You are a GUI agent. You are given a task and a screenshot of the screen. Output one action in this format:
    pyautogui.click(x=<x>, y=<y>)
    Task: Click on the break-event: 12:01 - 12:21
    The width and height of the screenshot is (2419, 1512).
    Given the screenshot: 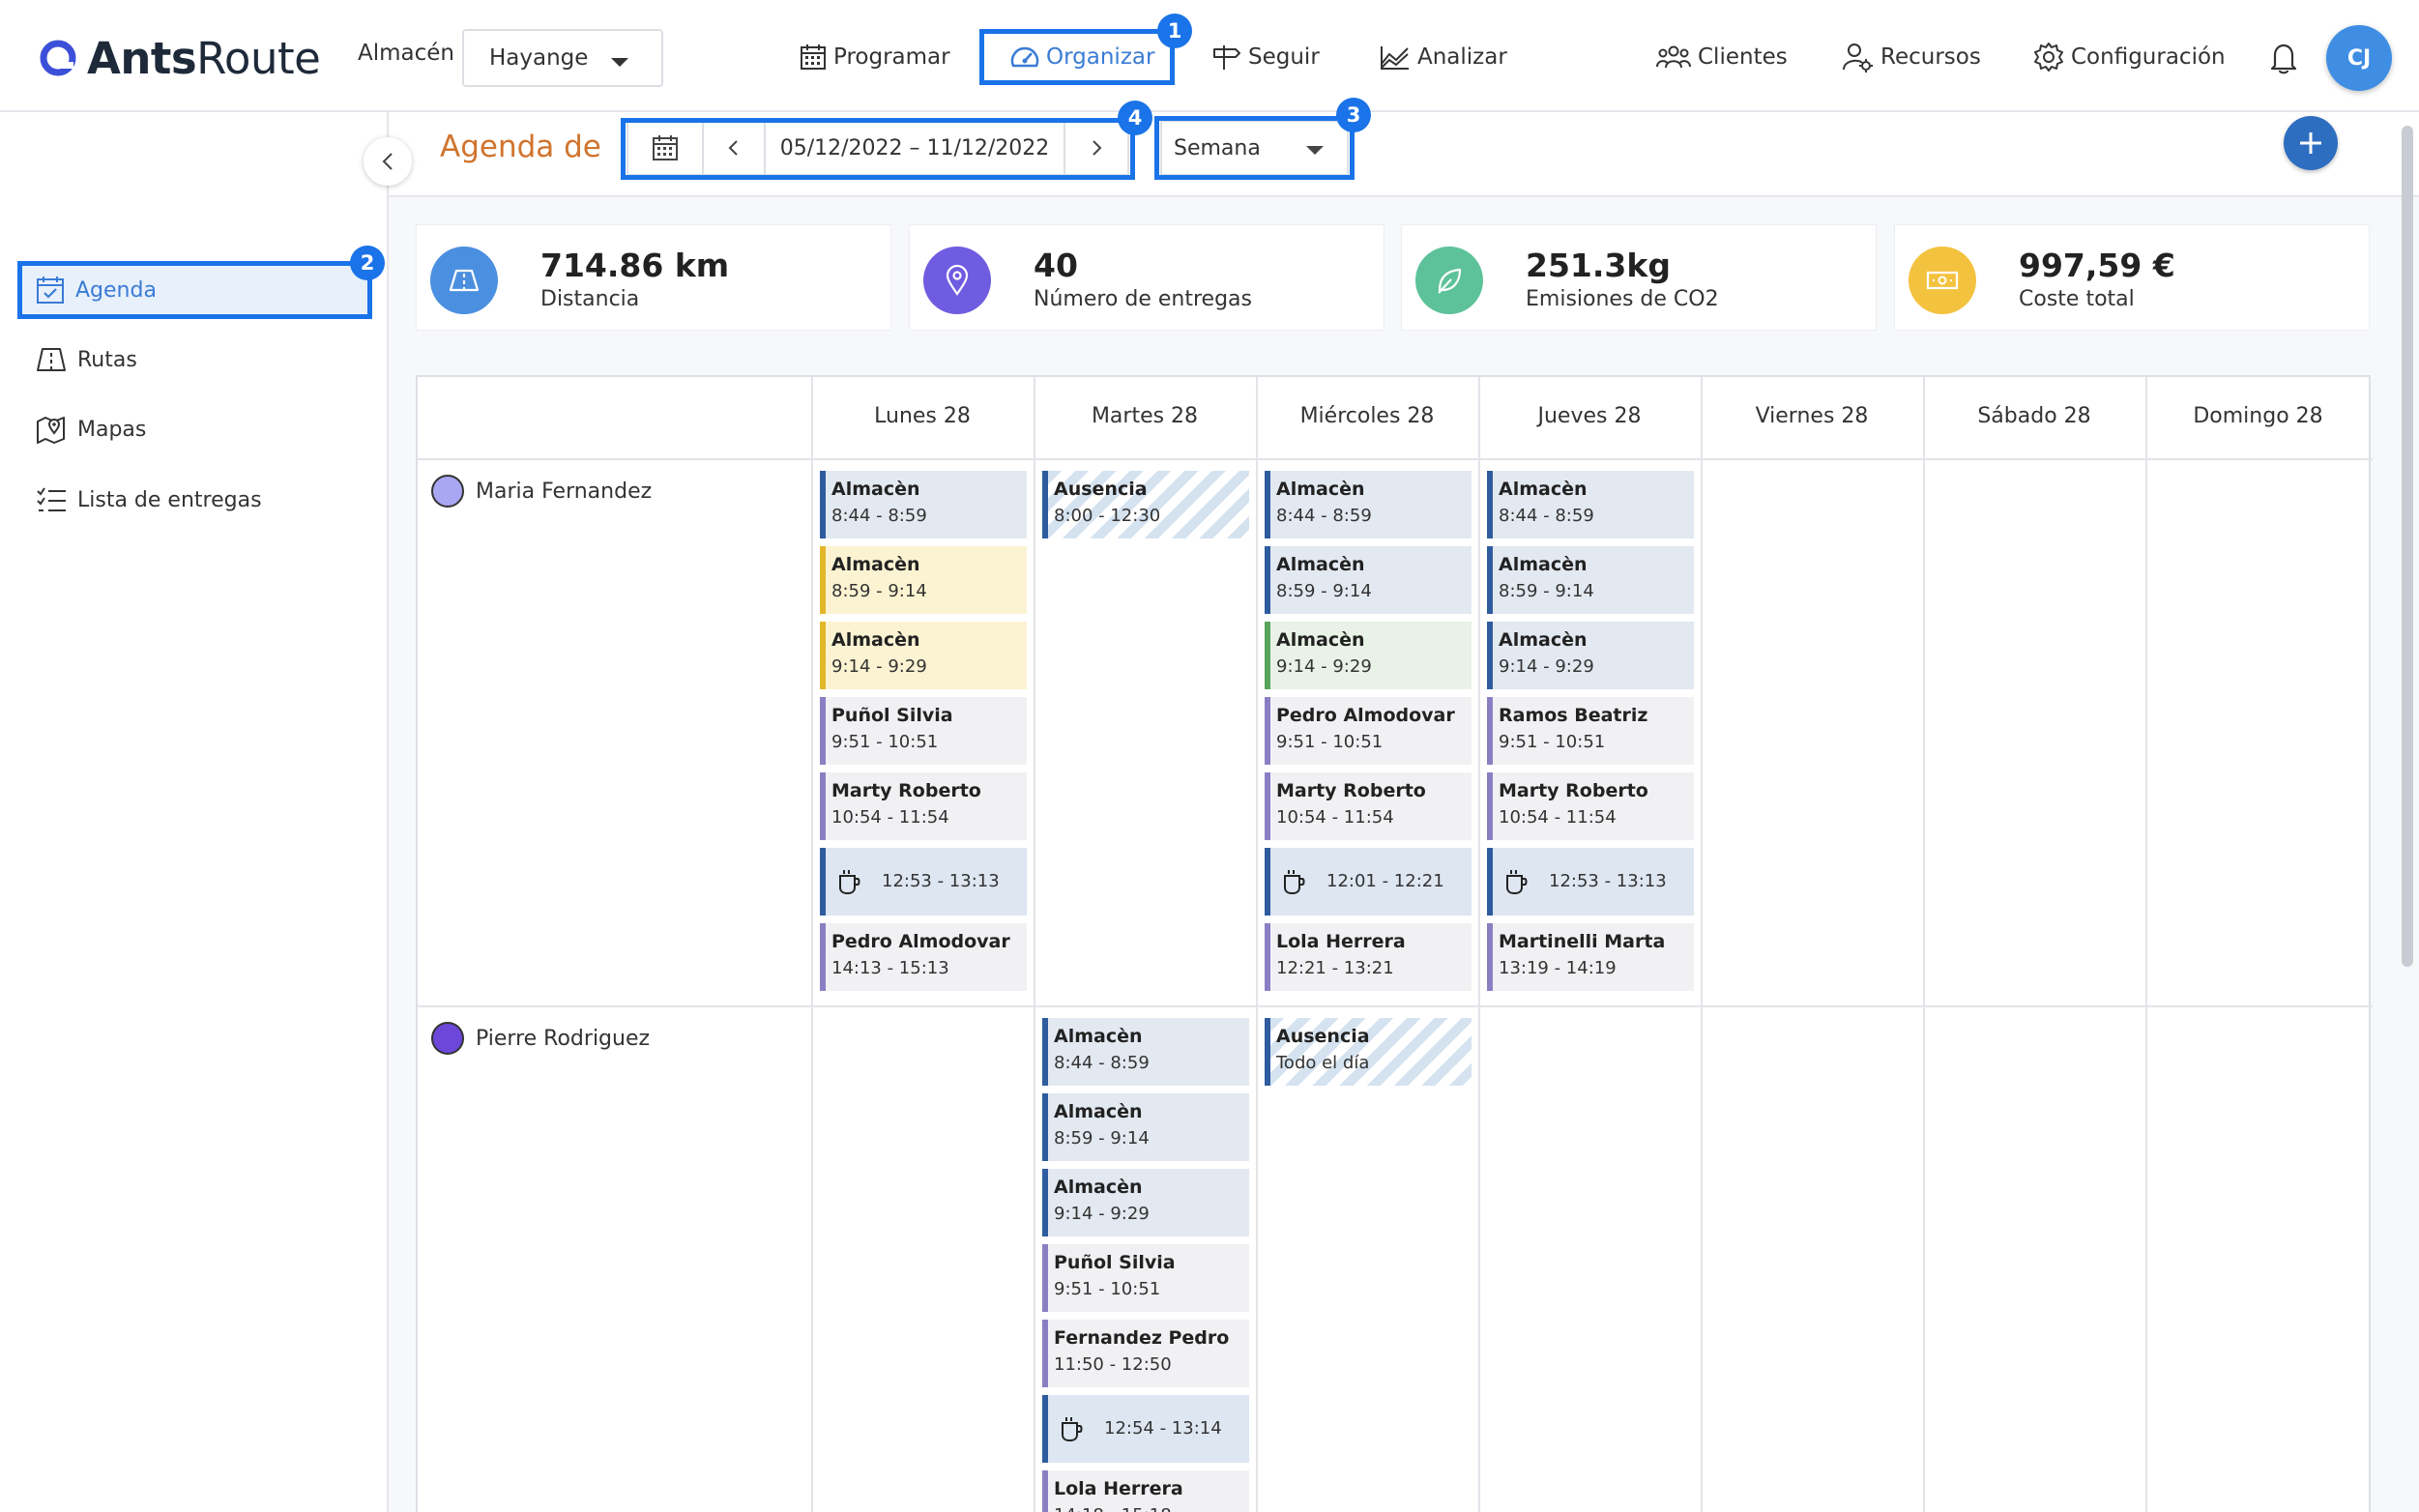 What is the action you would take?
    pyautogui.click(x=1368, y=882)
    